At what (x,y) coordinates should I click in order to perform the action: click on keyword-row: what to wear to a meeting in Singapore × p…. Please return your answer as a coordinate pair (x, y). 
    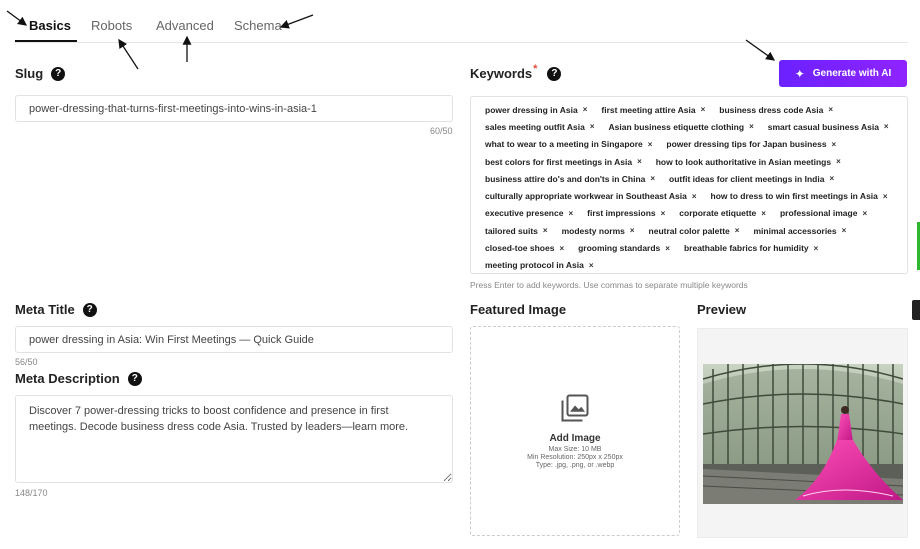
    Looking at the image, I should click on (689, 144).